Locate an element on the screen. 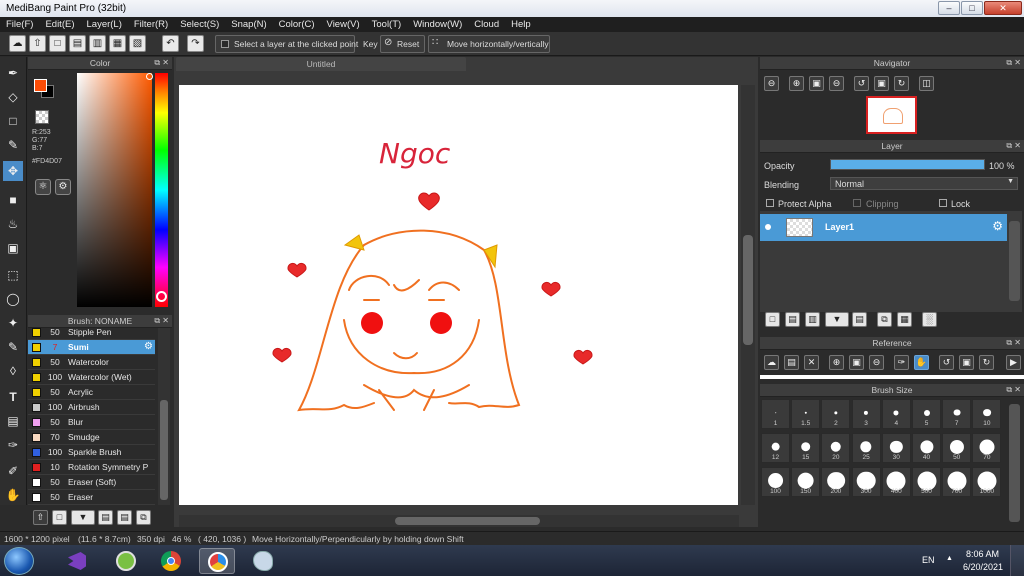 This screenshot has width=1024, height=576. share-icon: ⇧ is located at coordinates (37, 43).